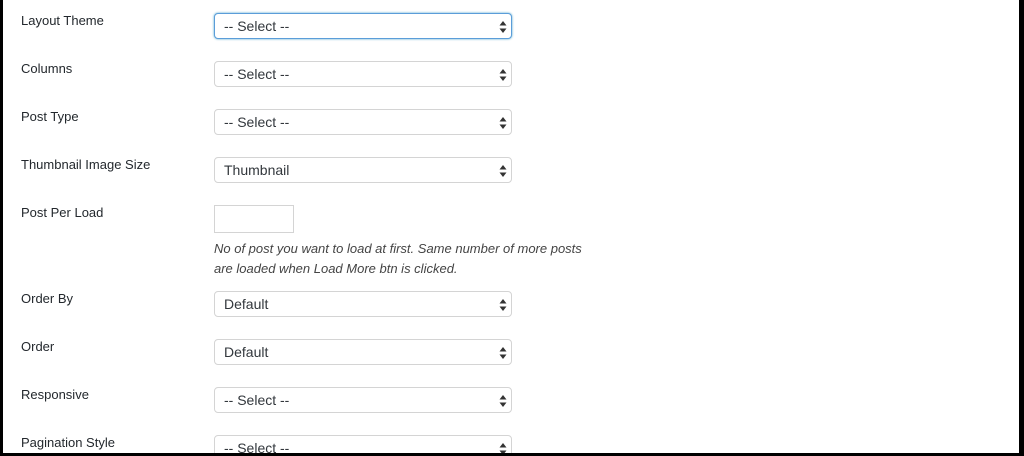  Describe the element at coordinates (363, 170) in the screenshot. I see `thumbnail-size-select: Thumbnail` at that location.